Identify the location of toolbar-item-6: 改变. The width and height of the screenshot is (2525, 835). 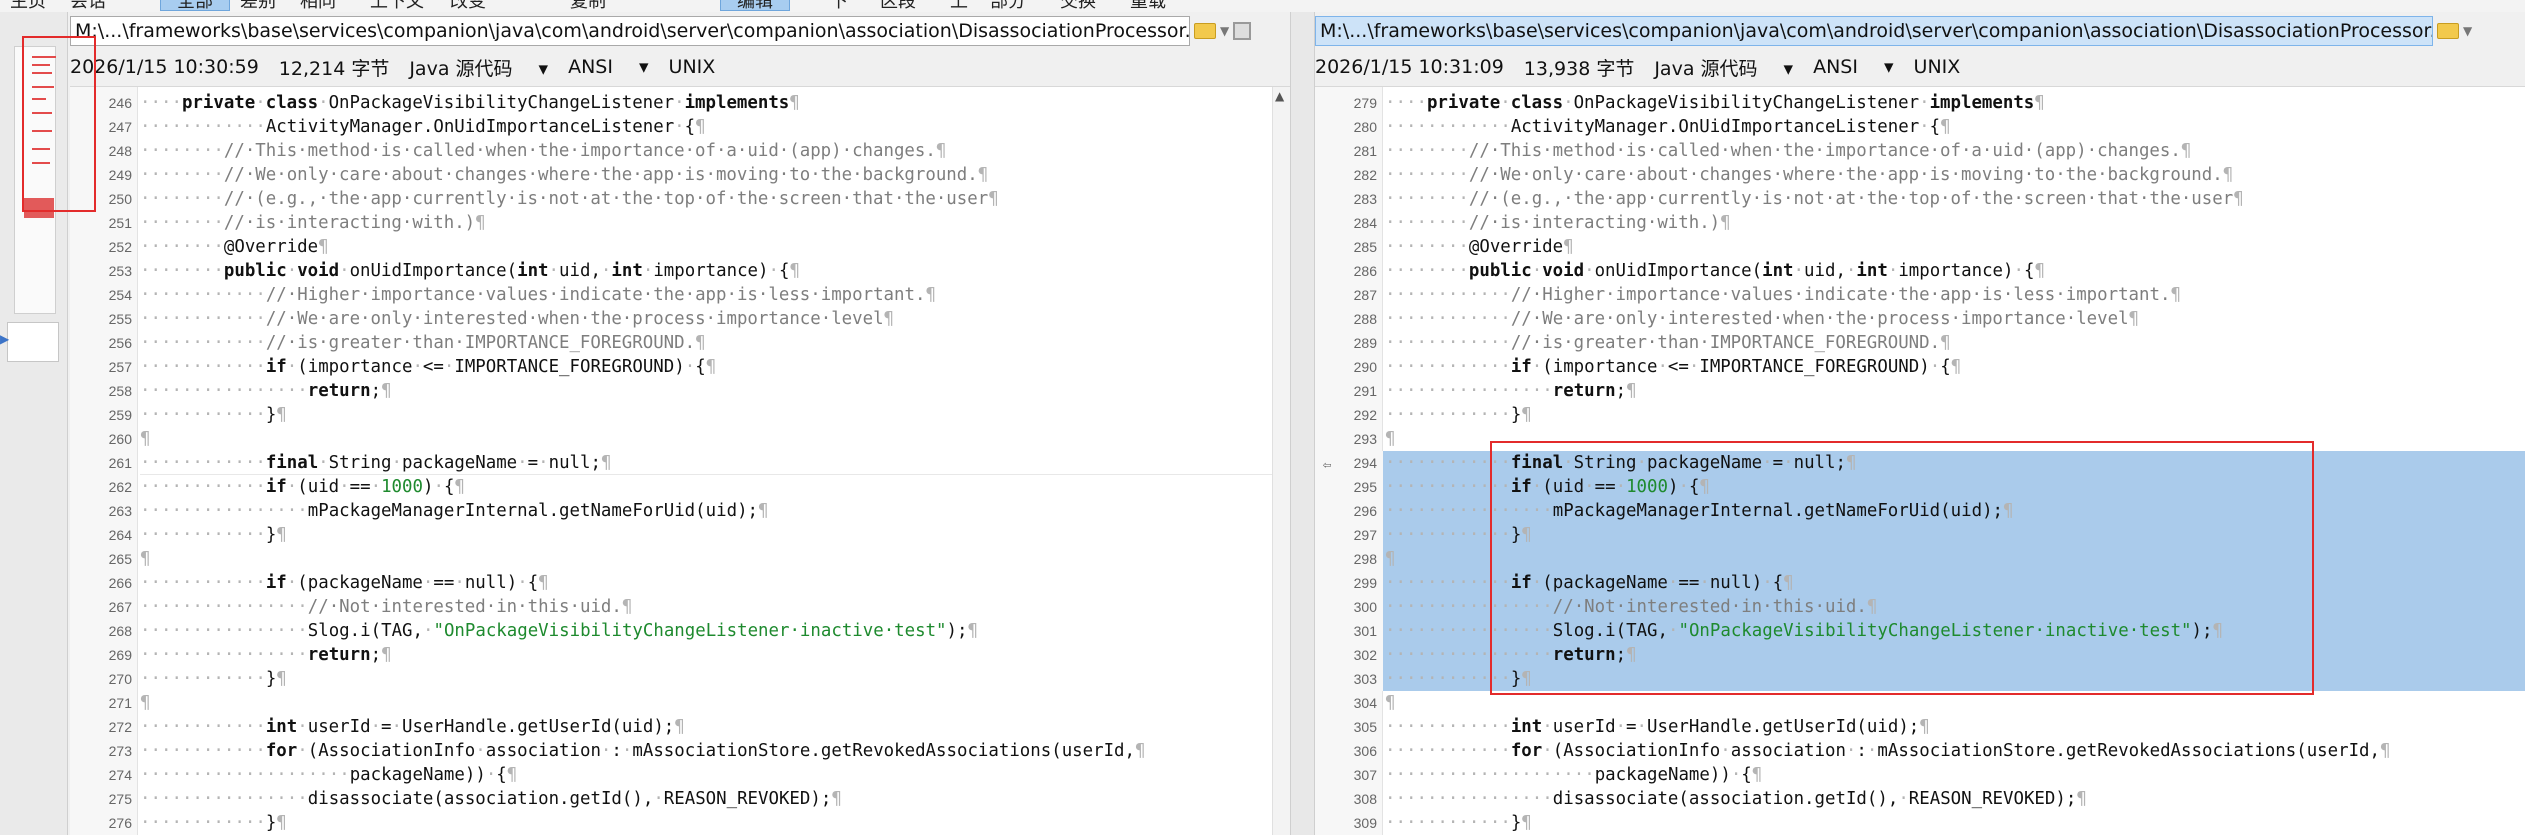
(468, 6).